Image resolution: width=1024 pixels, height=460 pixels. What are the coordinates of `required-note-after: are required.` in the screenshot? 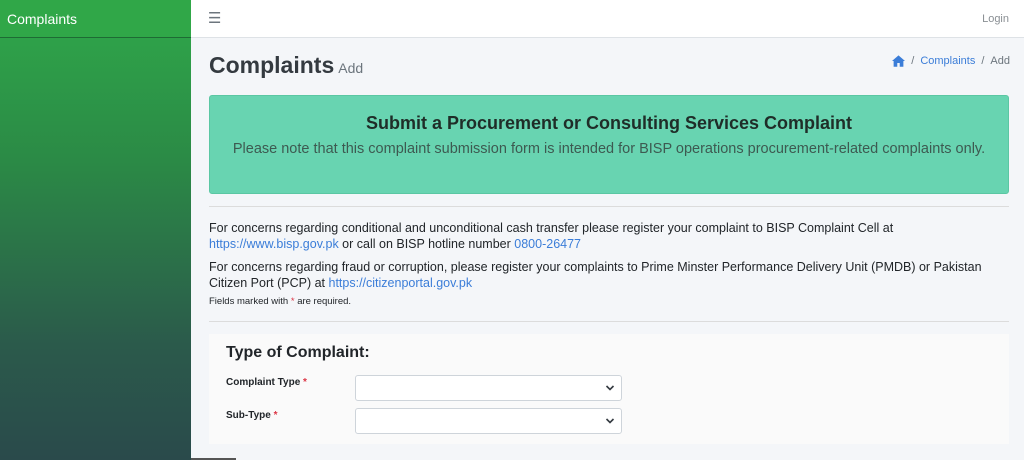 It's located at (324, 301).